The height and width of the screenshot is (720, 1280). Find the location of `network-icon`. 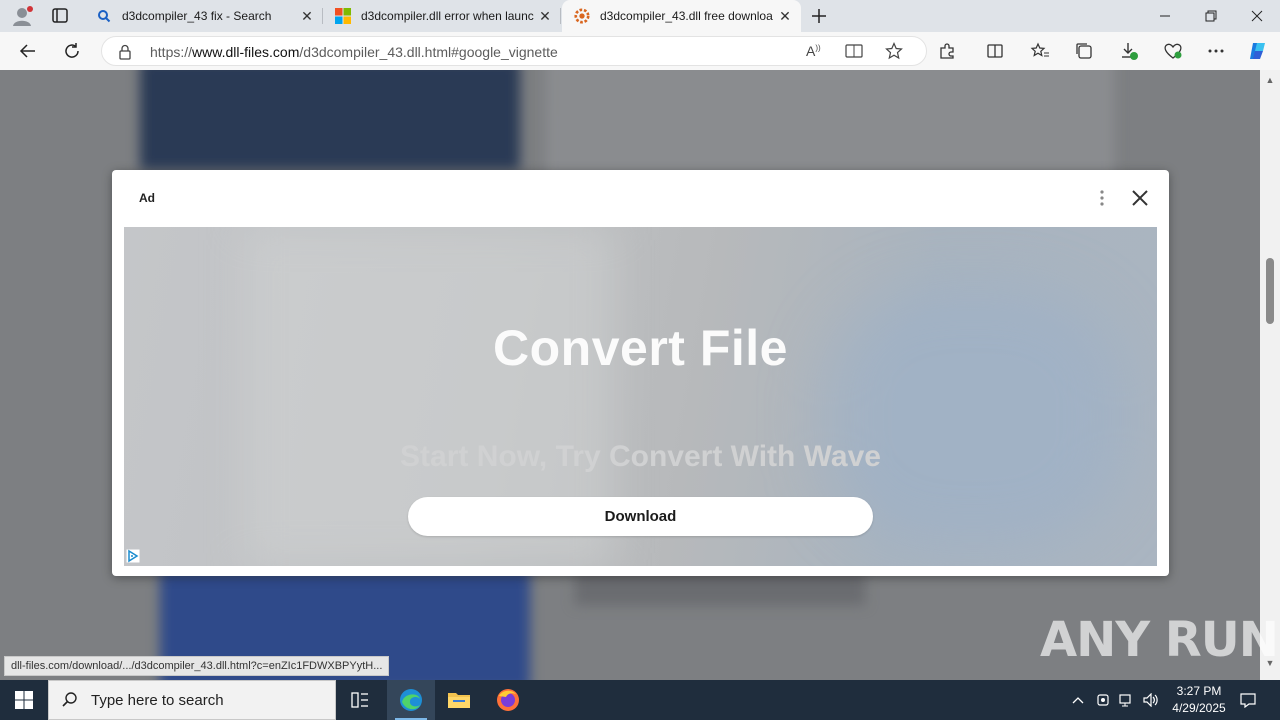

network-icon is located at coordinates (1127, 700).